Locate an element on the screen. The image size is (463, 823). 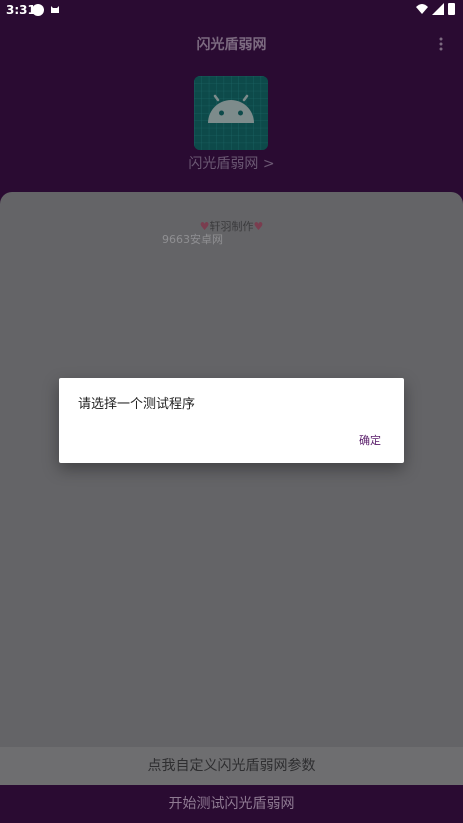
android-icon is located at coordinates (231, 113).